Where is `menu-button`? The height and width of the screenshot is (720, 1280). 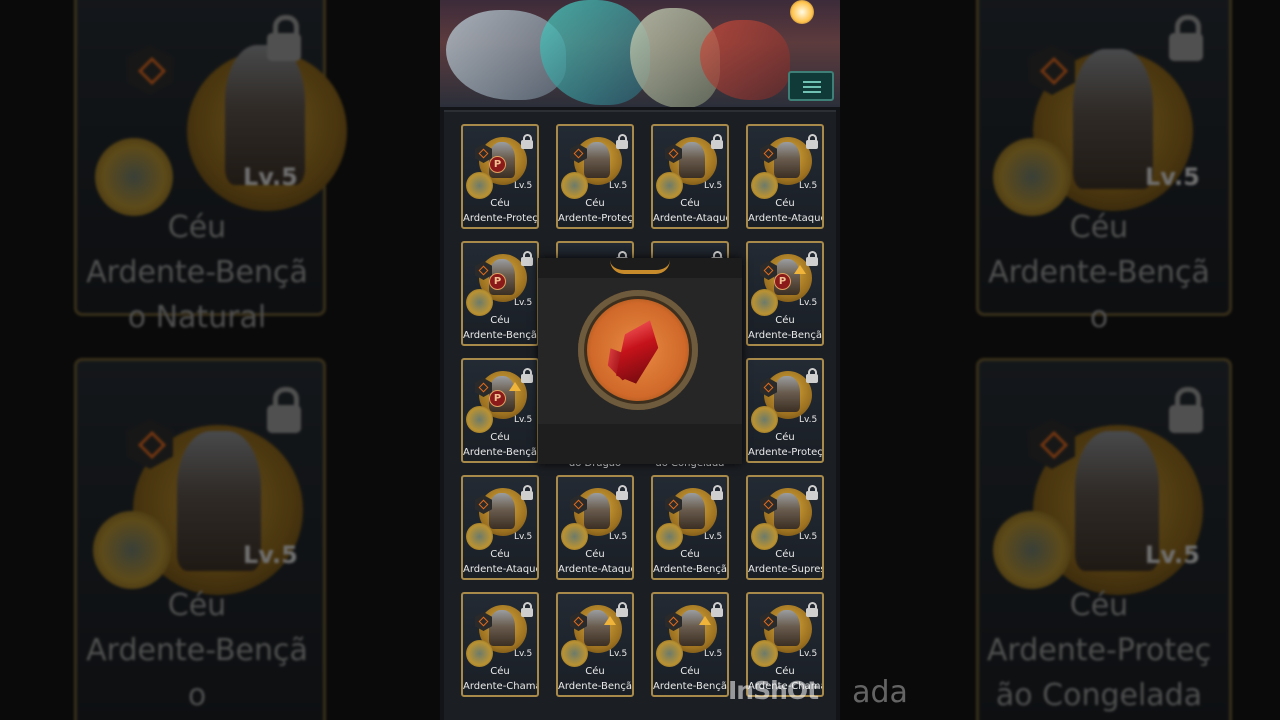
menu-button is located at coordinates (811, 86).